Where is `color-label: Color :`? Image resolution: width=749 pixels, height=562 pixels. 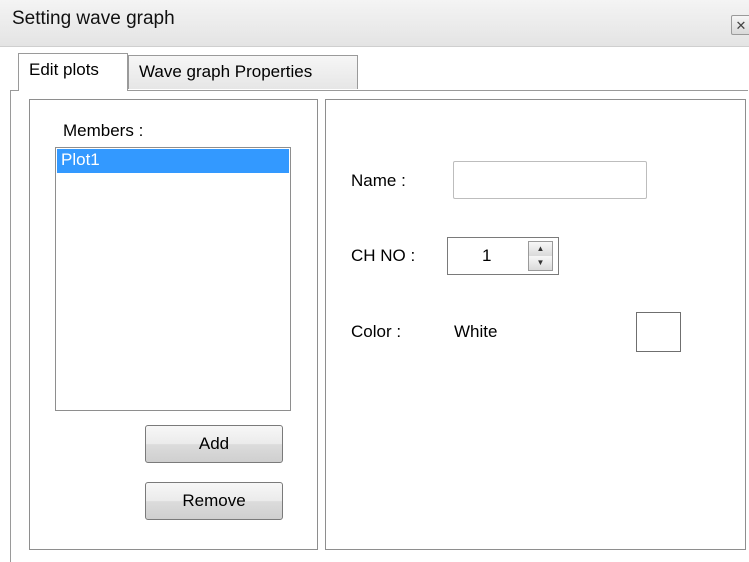
color-label: Color : is located at coordinates (376, 331).